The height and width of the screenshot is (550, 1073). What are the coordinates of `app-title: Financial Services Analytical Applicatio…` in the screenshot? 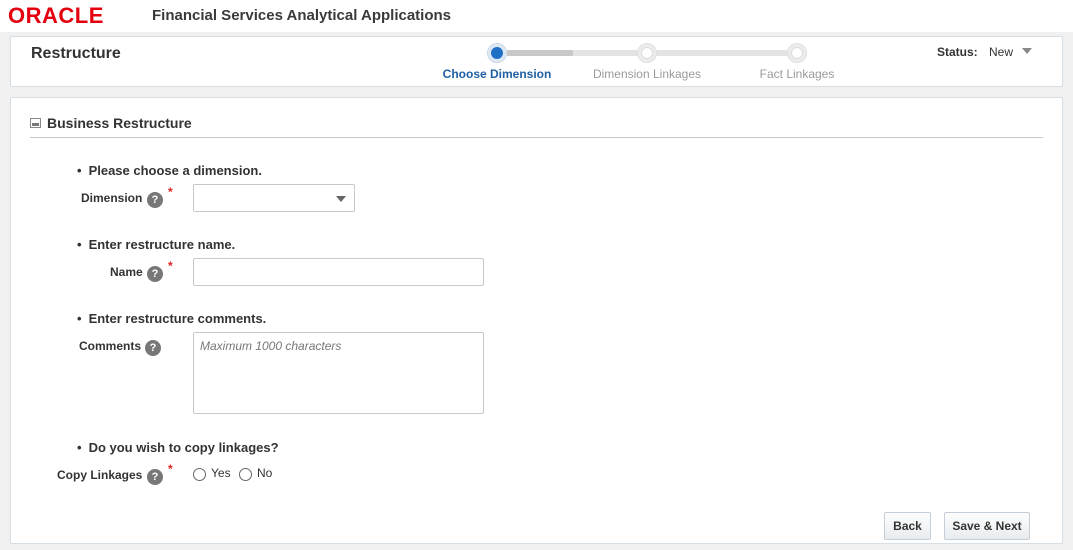 It's located at (301, 15).